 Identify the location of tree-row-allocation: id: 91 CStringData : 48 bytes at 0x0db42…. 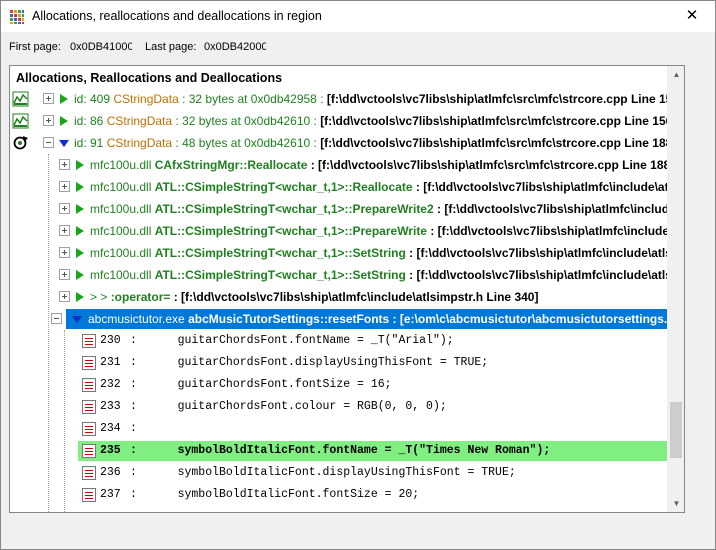
(339, 143).